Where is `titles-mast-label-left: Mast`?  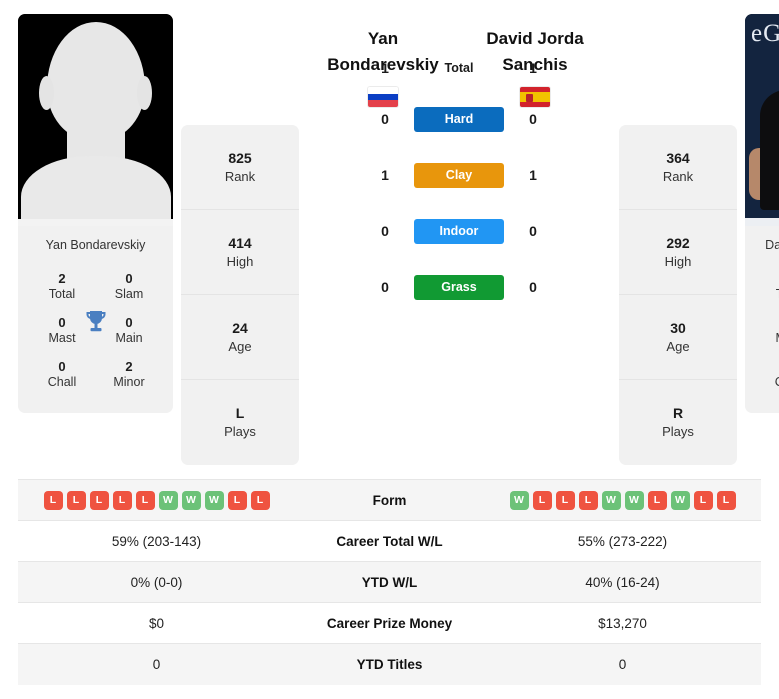
titles-mast-label-left: Mast is located at coordinates (62, 338).